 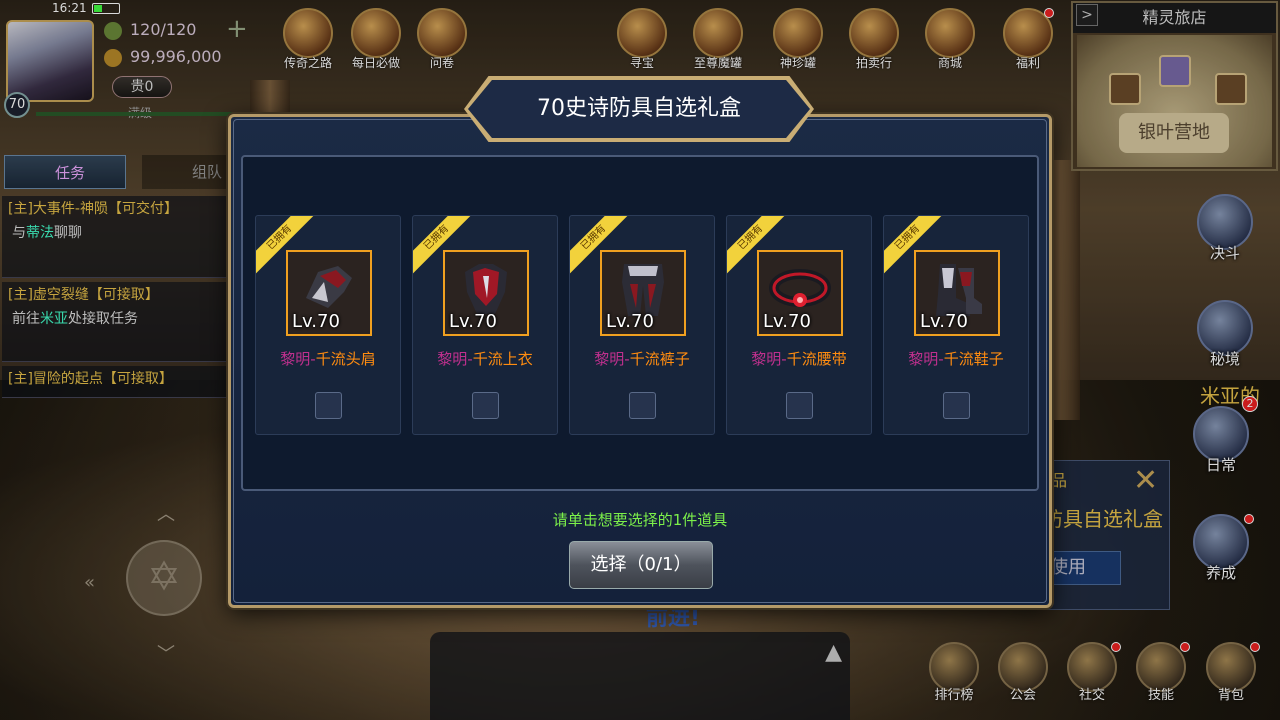 What do you see at coordinates (956, 325) in the screenshot?
I see `item-card: Lv.70 已拥有 黎明-千流鞋子` at bounding box center [956, 325].